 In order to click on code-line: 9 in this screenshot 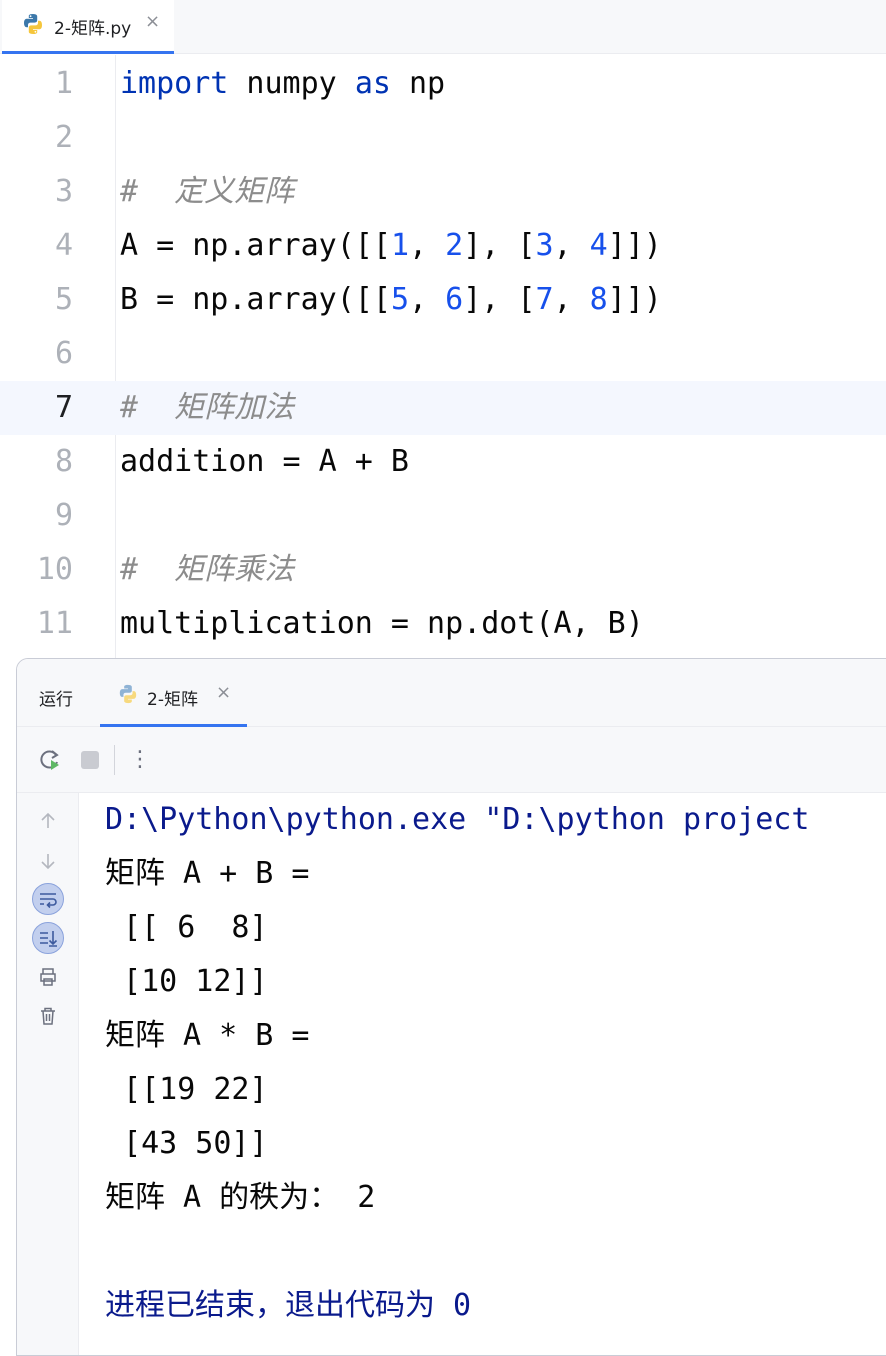, I will do `click(443, 516)`.